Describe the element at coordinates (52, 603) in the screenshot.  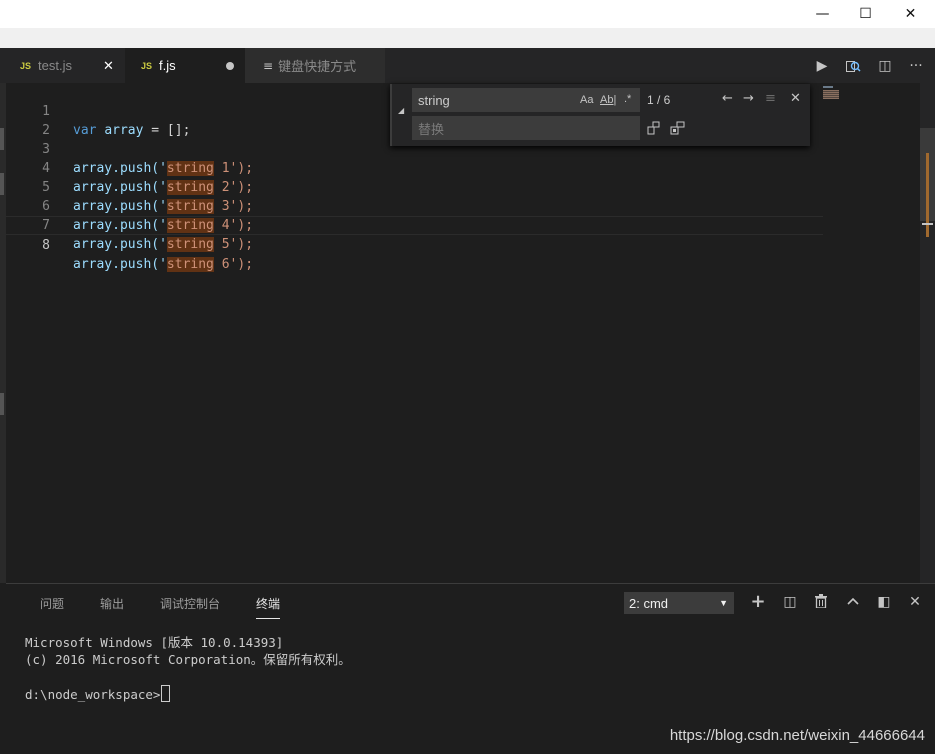
I see `tab-problems: 问题` at that location.